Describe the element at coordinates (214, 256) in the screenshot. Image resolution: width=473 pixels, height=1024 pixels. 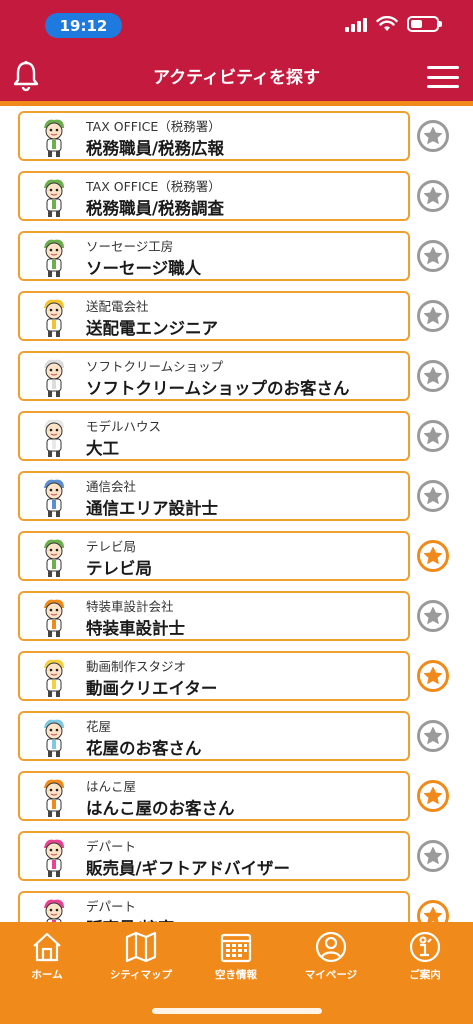
I see `activity-card: ソーセージ工房ソーセージ職人` at that location.